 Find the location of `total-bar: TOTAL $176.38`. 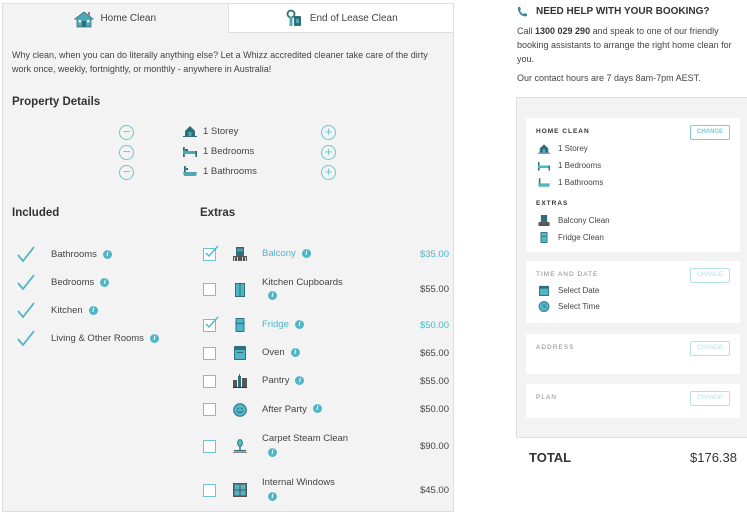

total-bar: TOTAL $176.38 is located at coordinates (631, 457).